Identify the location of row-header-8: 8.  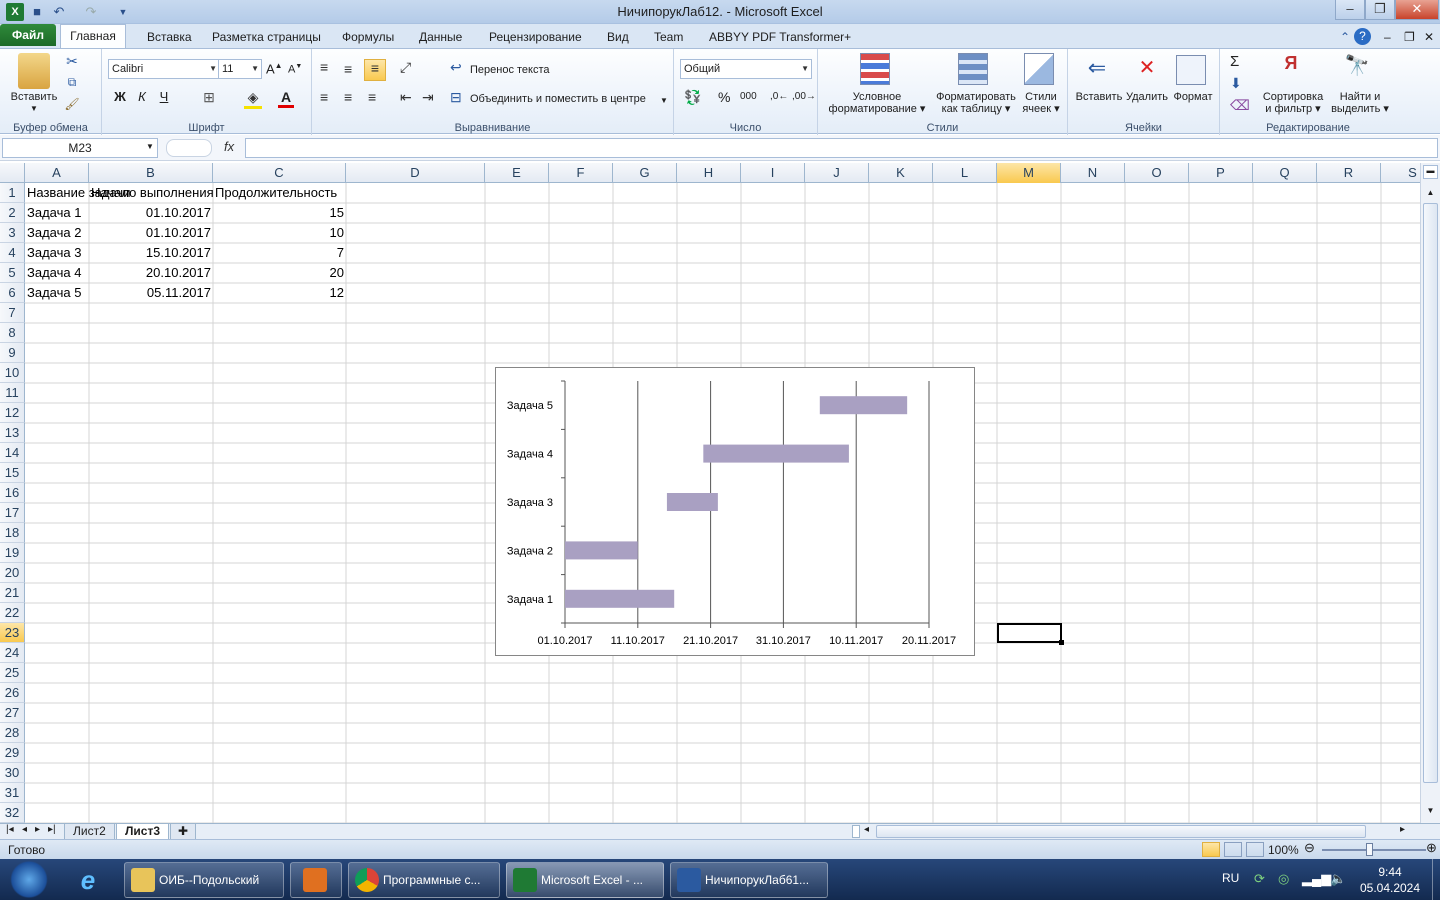
(12, 333).